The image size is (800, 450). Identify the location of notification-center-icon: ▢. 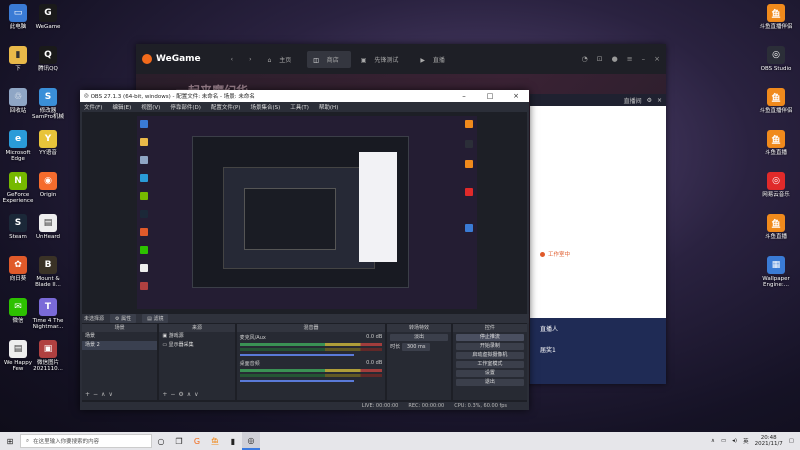
(791, 441).